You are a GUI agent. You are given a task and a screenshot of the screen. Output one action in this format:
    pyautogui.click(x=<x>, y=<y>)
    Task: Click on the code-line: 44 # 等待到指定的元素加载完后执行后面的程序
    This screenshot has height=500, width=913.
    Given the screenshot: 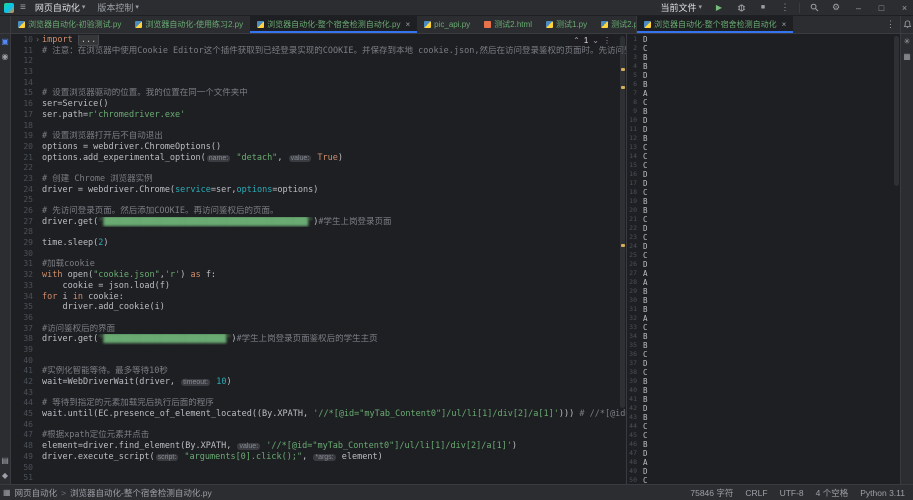 What is the action you would take?
    pyautogui.click(x=318, y=403)
    